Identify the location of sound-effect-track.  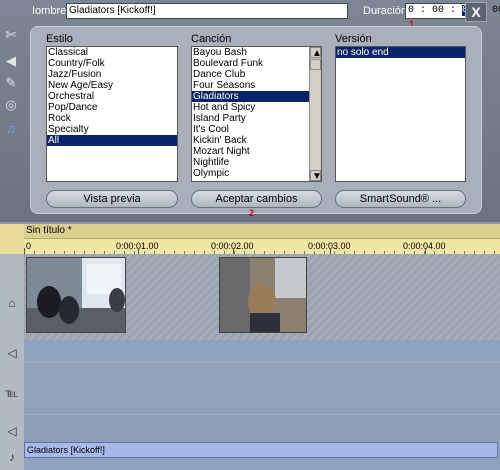
(262, 428).